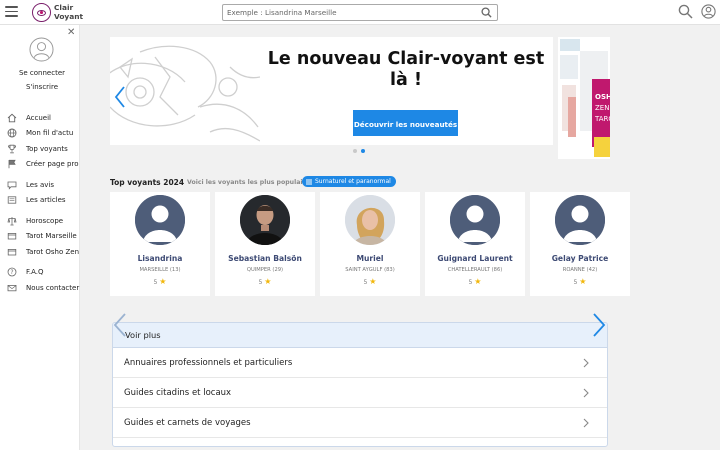  I want to click on scales-icon, so click(11, 220).